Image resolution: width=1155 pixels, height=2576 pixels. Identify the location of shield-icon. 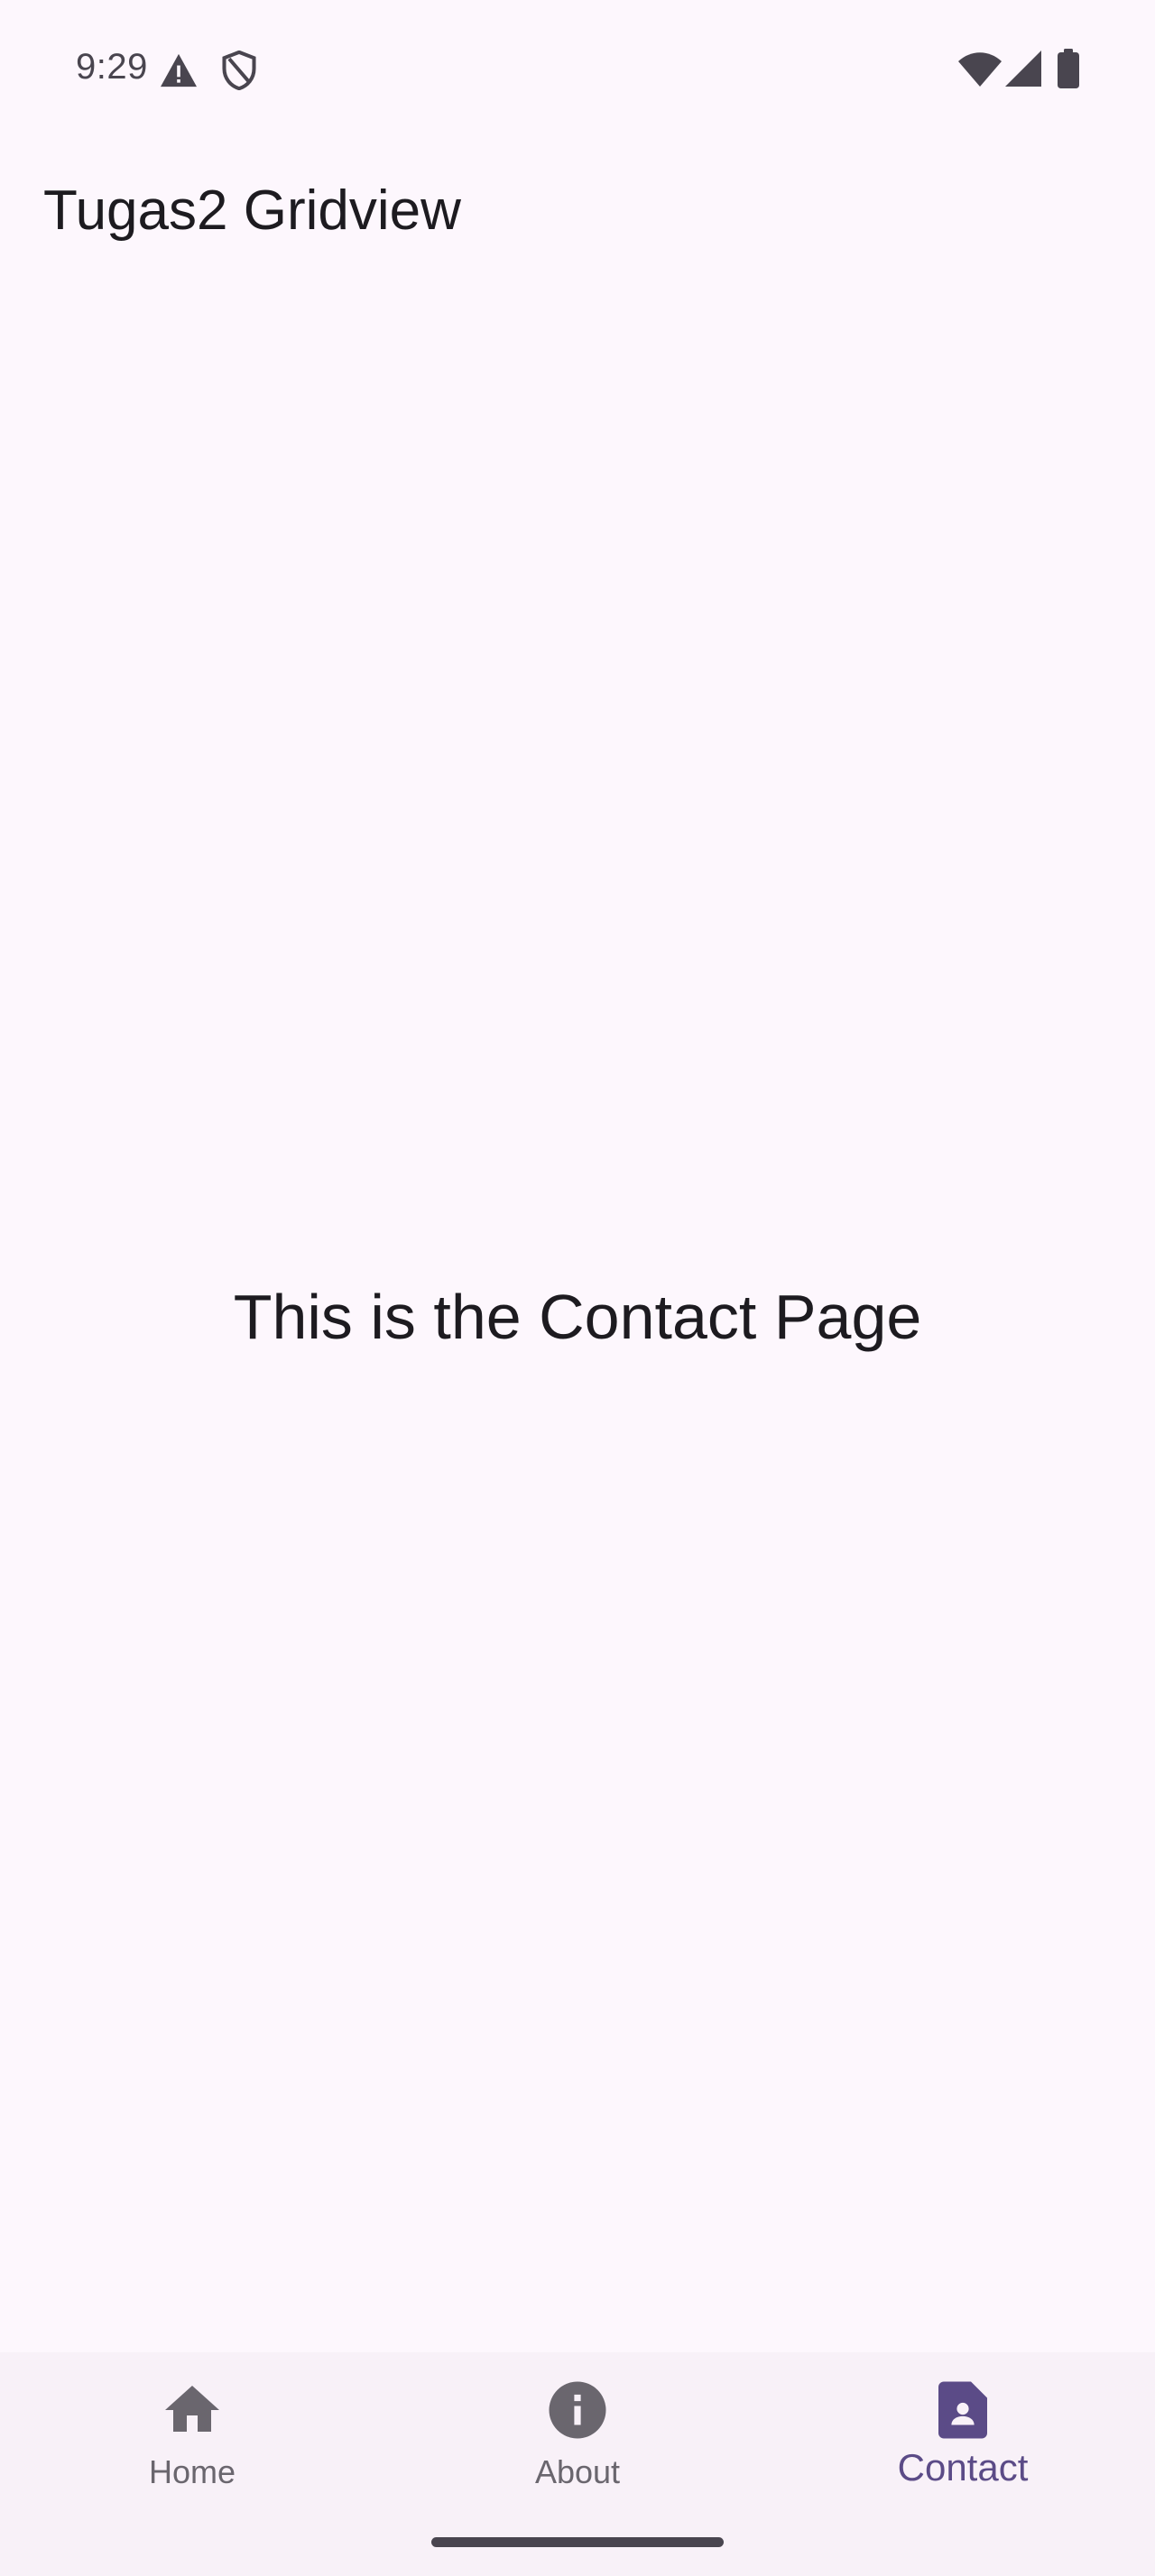
(239, 70).